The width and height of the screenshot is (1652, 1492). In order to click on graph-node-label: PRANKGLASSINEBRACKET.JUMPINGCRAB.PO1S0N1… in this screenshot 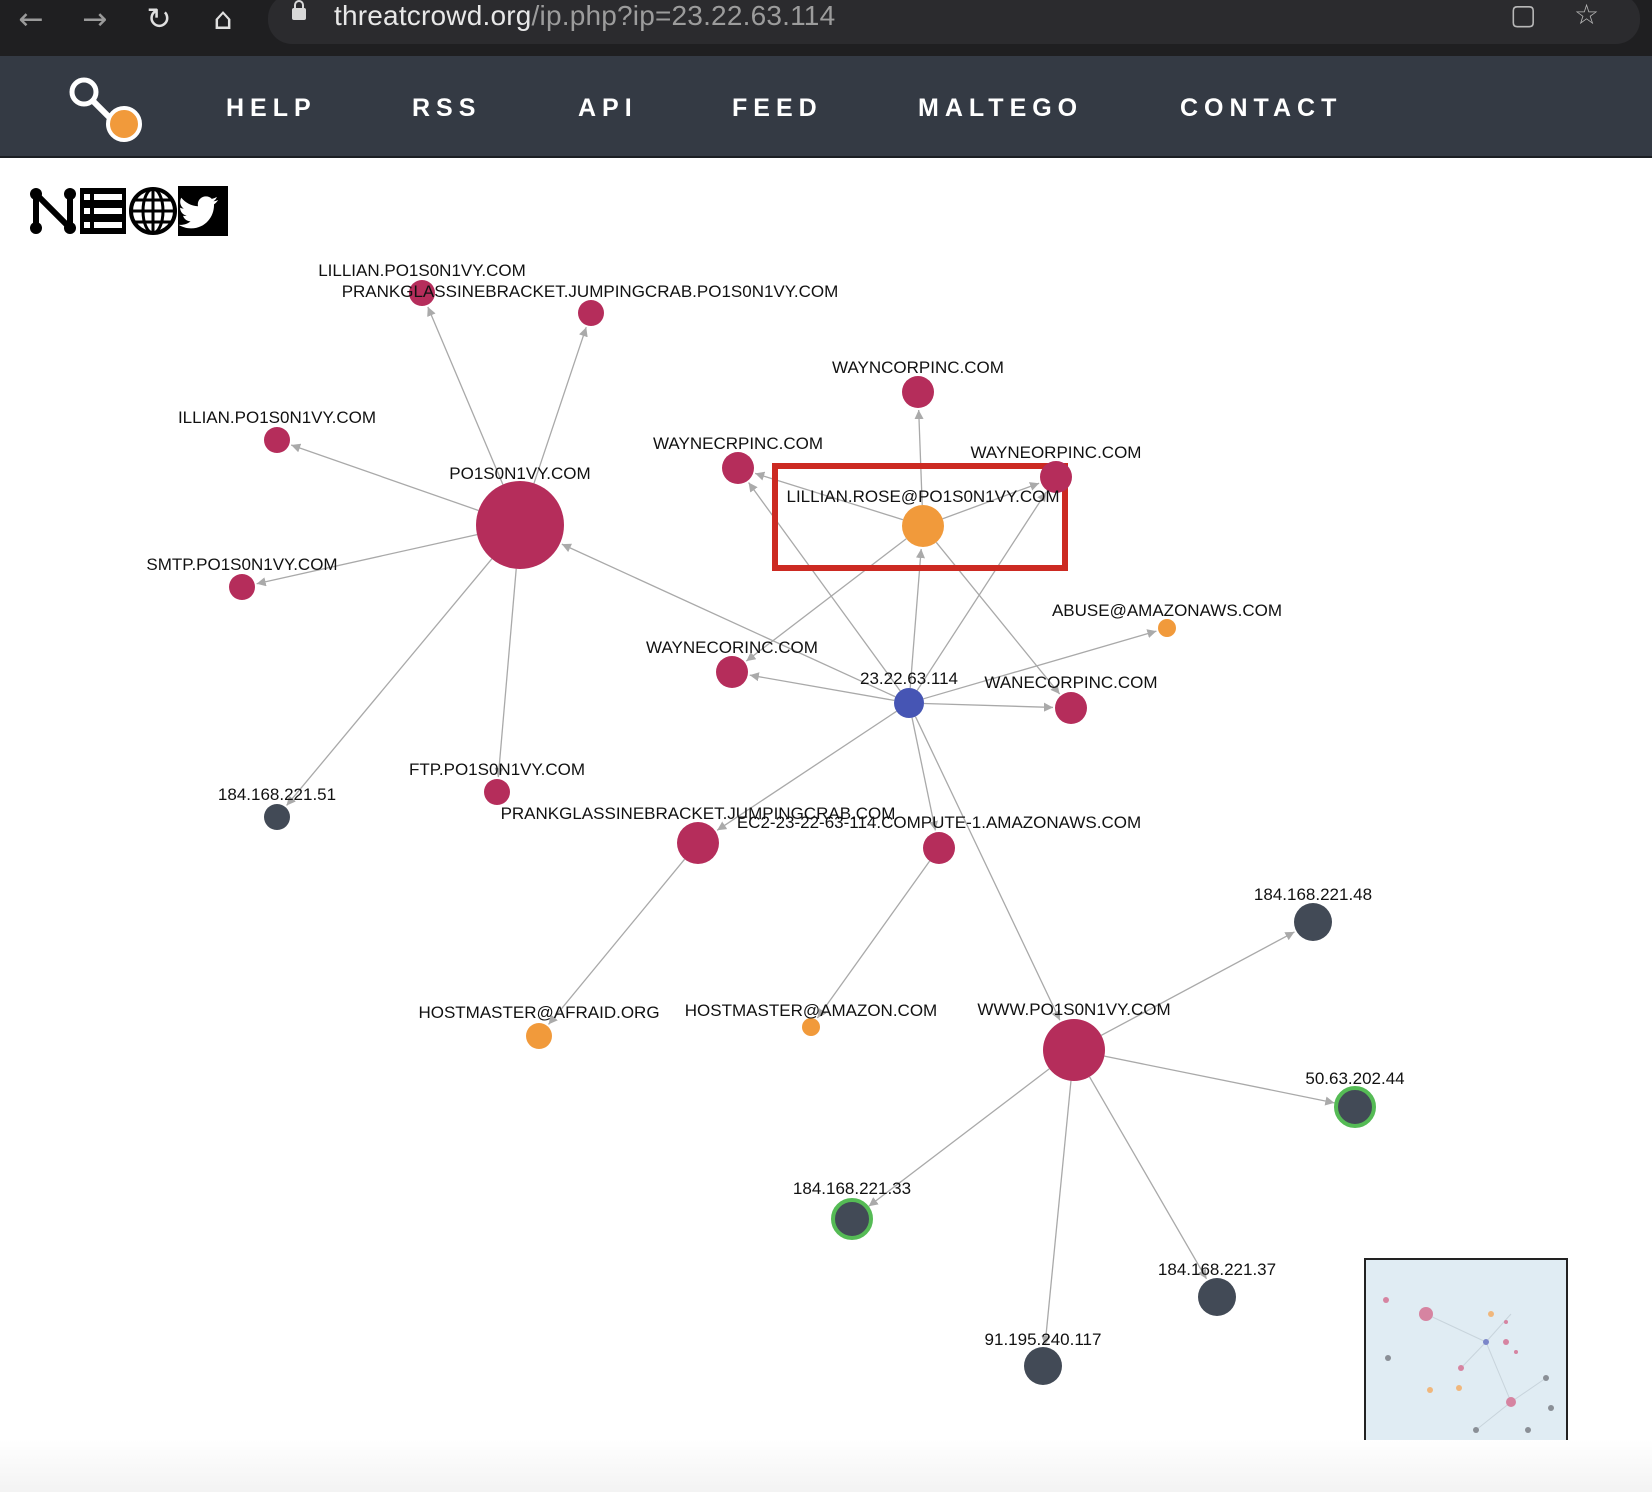, I will do `click(590, 291)`.